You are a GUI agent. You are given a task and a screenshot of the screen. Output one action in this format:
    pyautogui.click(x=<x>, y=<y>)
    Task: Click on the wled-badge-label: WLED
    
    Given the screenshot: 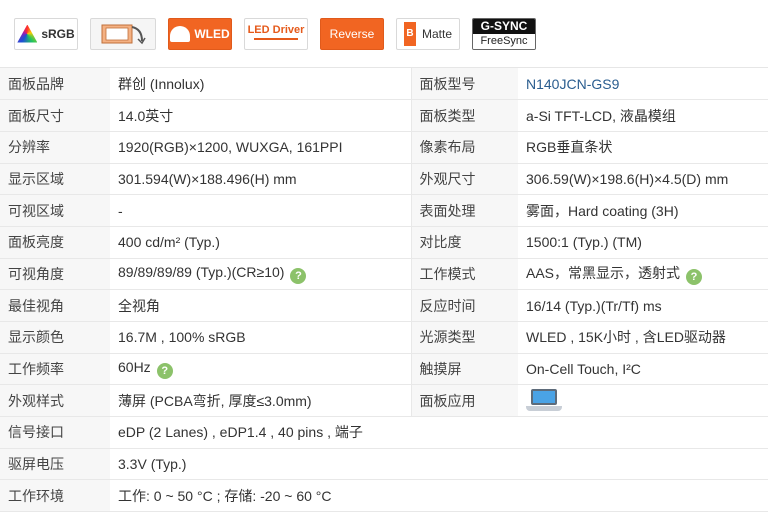 What is the action you would take?
    pyautogui.click(x=212, y=33)
    